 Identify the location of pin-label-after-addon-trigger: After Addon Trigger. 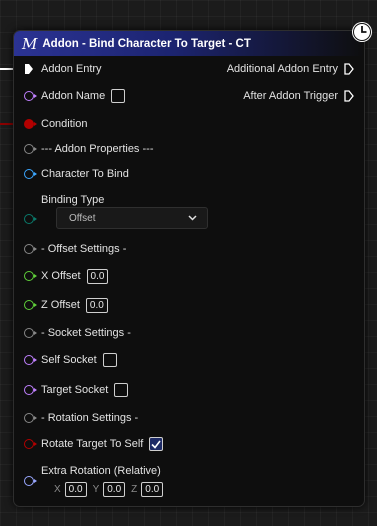
(290, 96).